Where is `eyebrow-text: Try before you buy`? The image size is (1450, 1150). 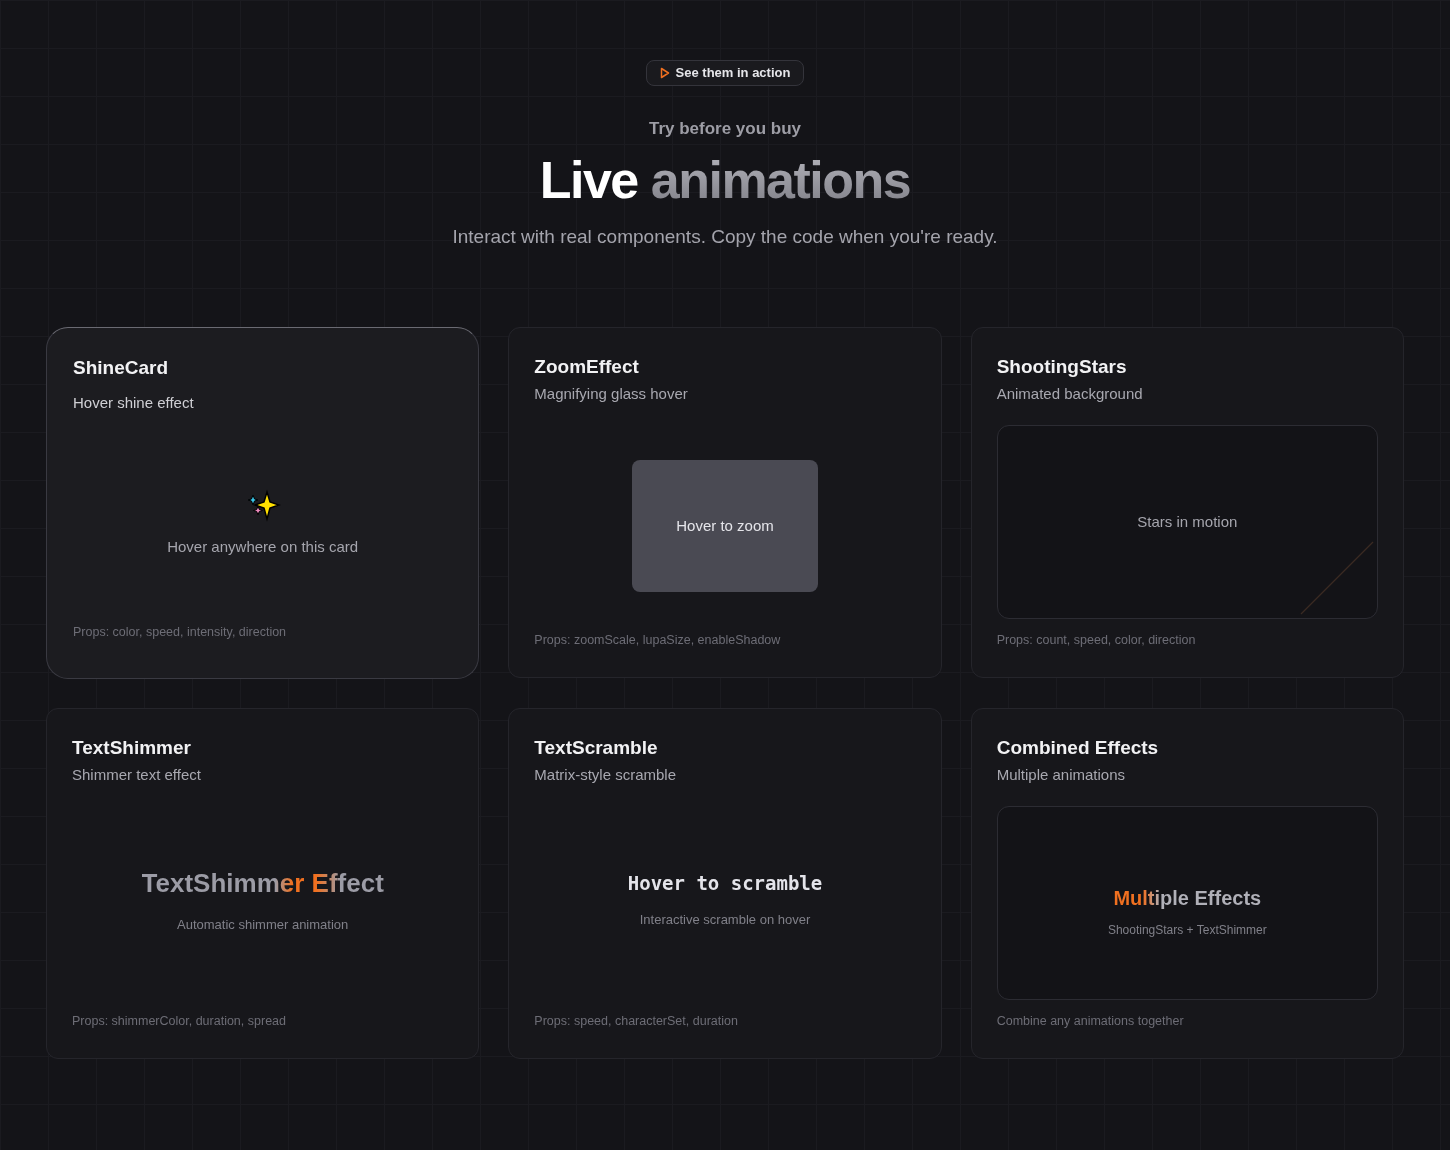 eyebrow-text: Try before you buy is located at coordinates (725, 129).